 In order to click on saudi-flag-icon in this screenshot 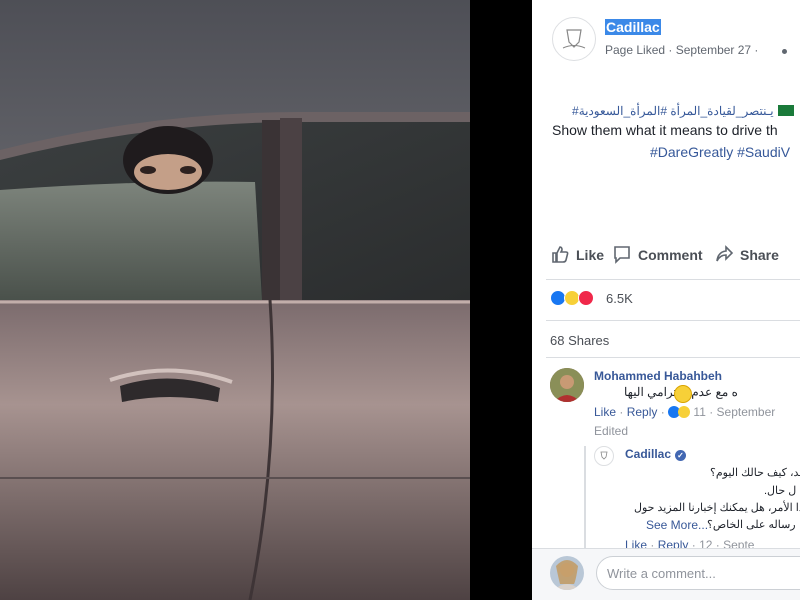, I will do `click(785, 110)`.